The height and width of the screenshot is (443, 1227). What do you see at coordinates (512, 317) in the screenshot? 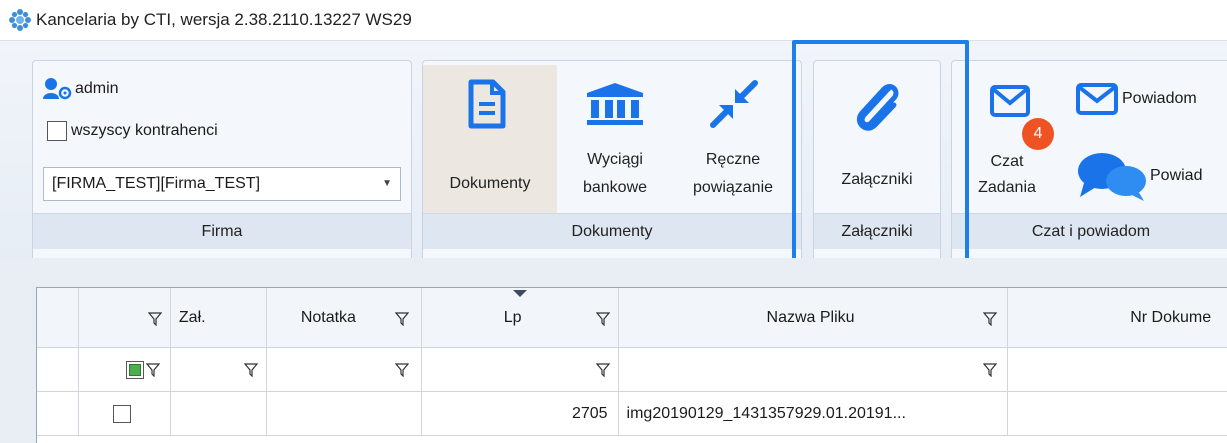
I see `column-header-lp-label: Lp` at bounding box center [512, 317].